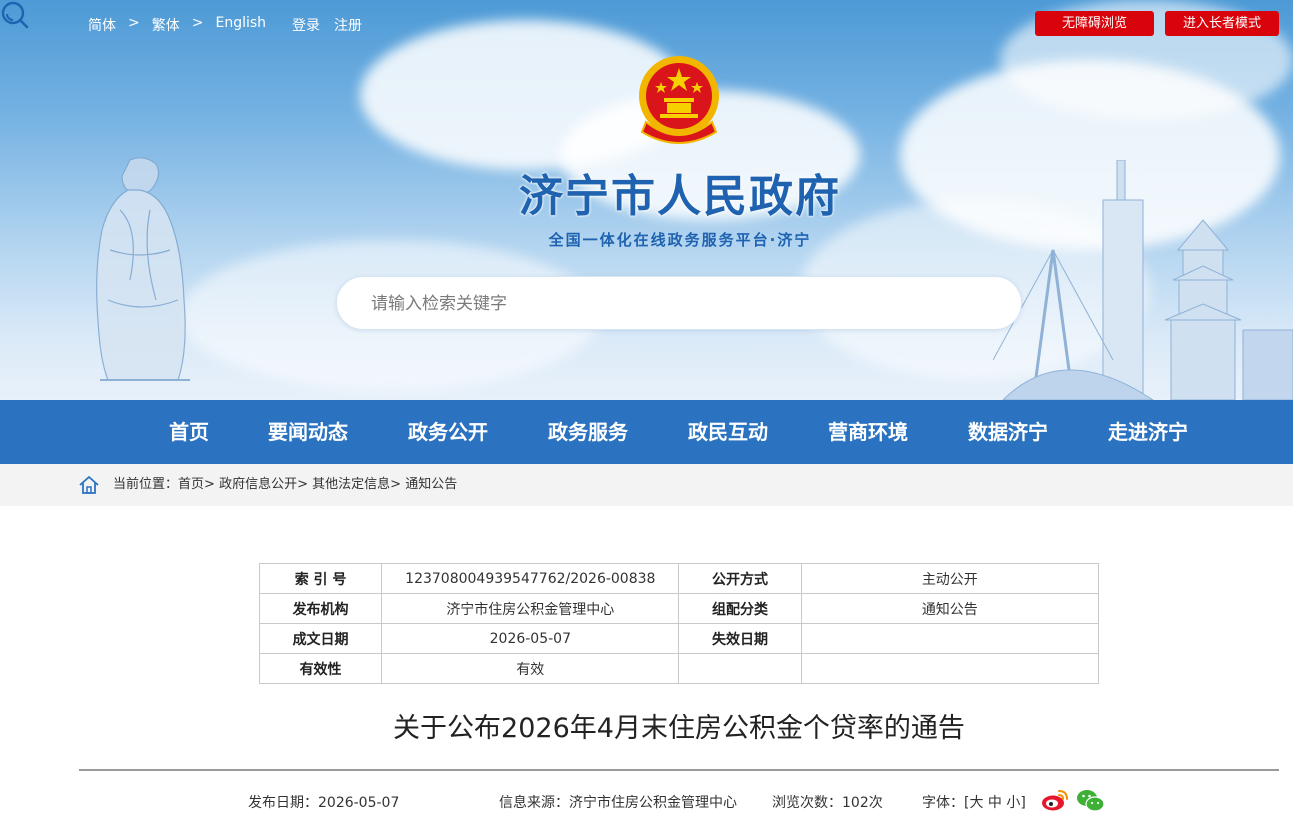 The height and width of the screenshot is (822, 1293). I want to click on divider, so click(679, 770).